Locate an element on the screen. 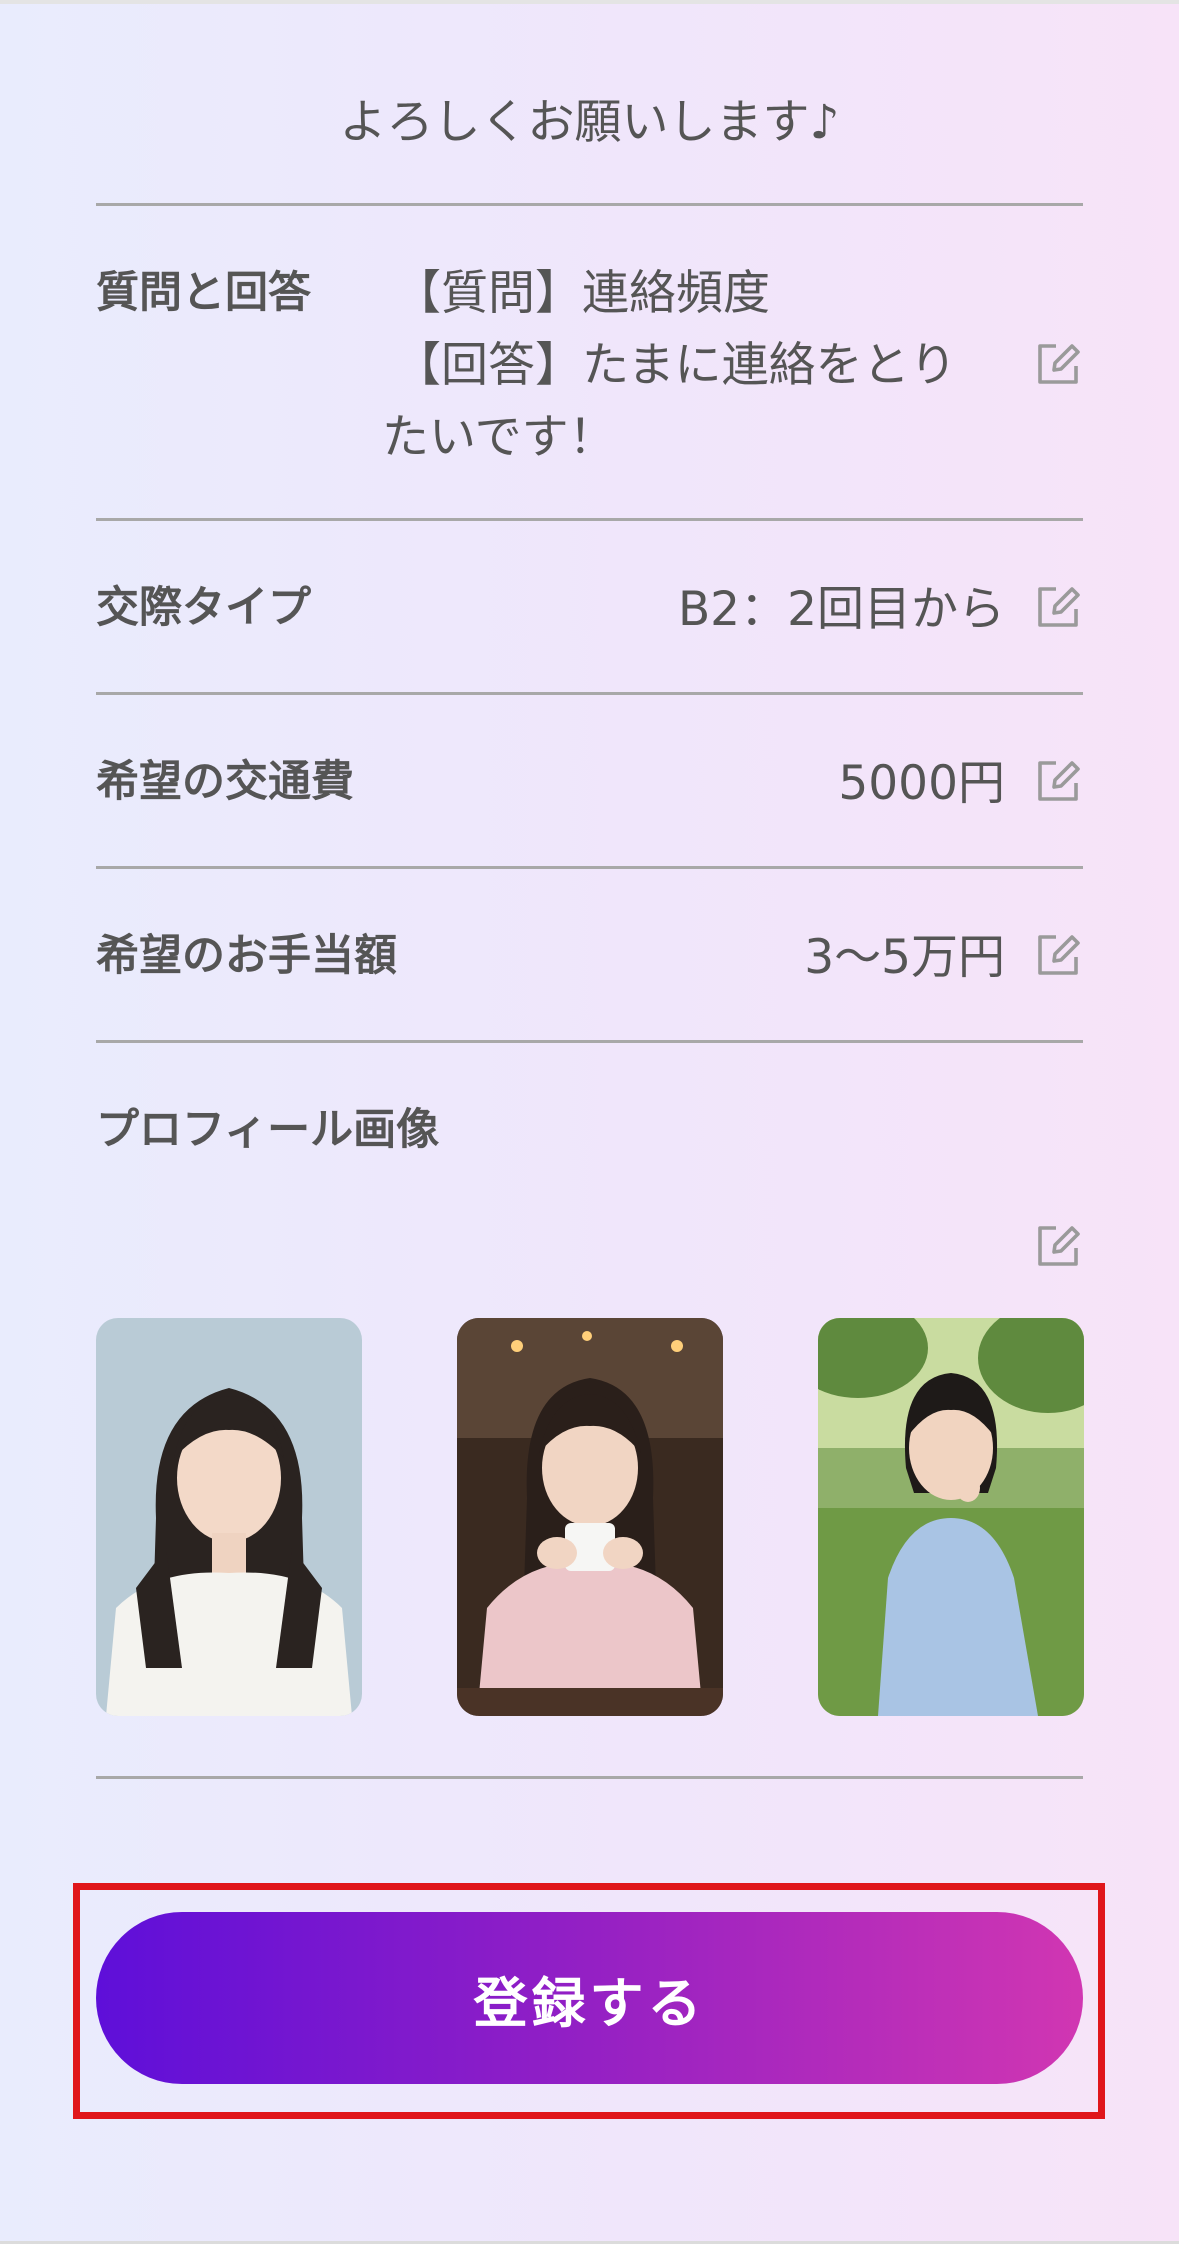 The image size is (1179, 2244). transport-fee-value: 5000円 is located at coordinates (921, 783).